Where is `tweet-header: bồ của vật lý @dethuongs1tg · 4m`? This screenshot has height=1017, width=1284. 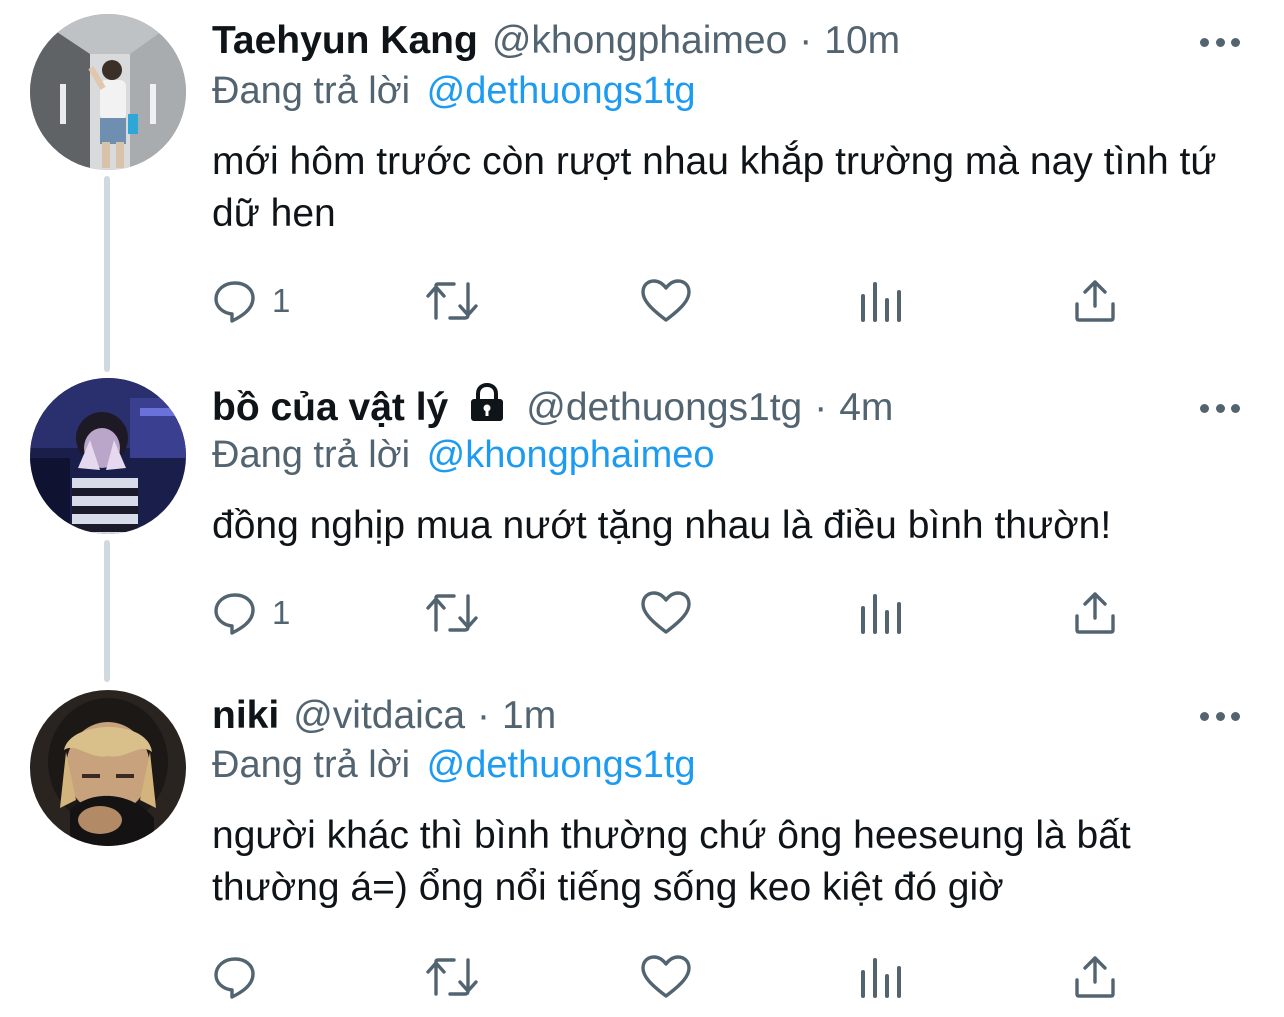 tweet-header: bồ của vật lý @dethuongs1tg · 4m is located at coordinates (698, 408).